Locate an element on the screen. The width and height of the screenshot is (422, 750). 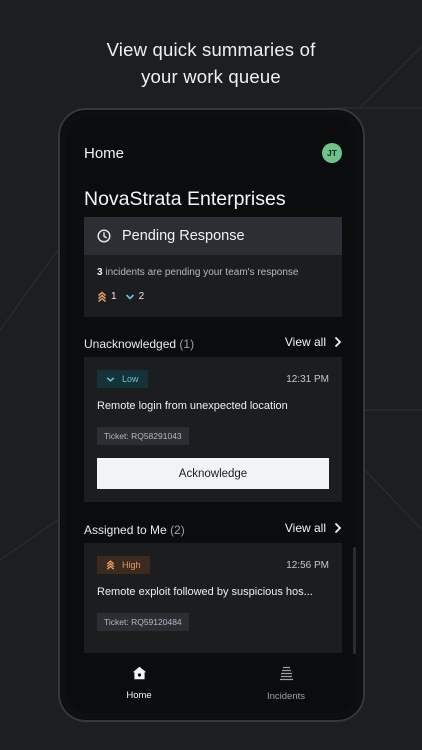
severity-label: High is located at coordinates (131, 565).